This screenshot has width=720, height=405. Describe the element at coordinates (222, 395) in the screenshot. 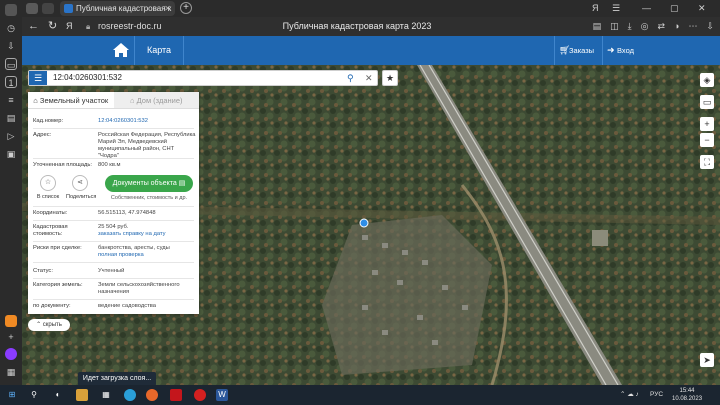

I see `word-icon: W` at that location.